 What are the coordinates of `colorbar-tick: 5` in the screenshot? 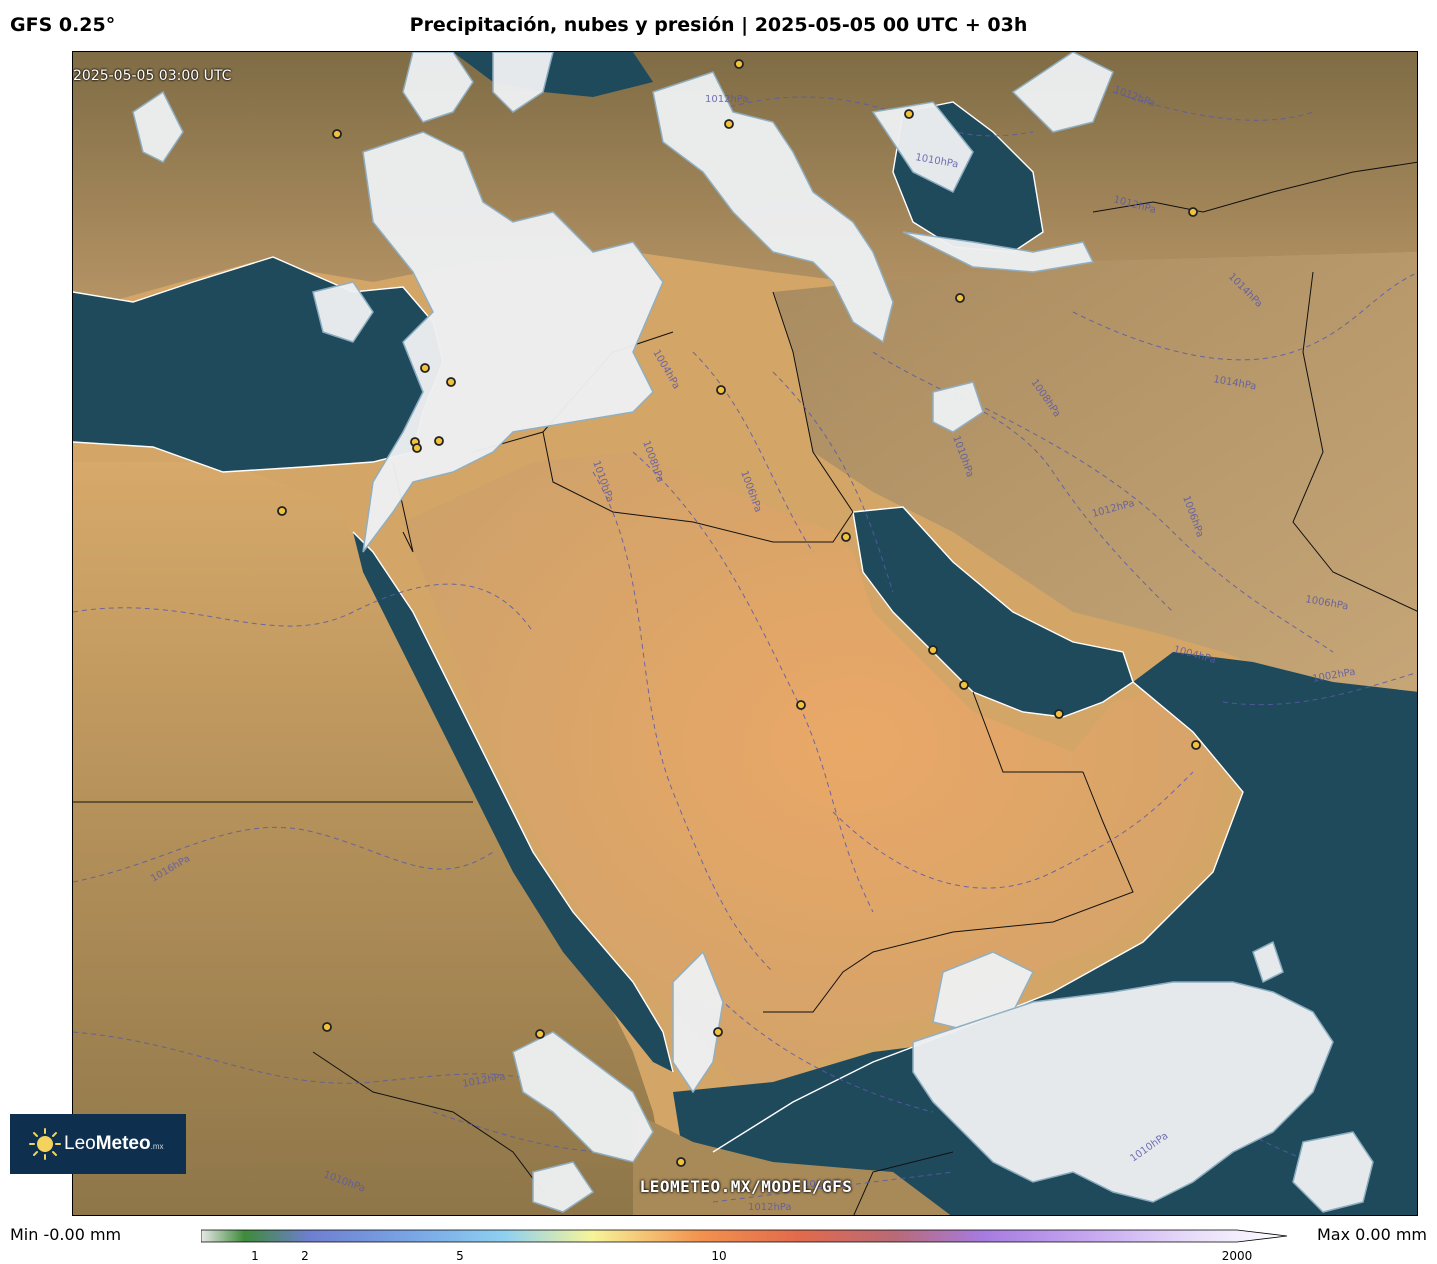 It's located at (460, 1256).